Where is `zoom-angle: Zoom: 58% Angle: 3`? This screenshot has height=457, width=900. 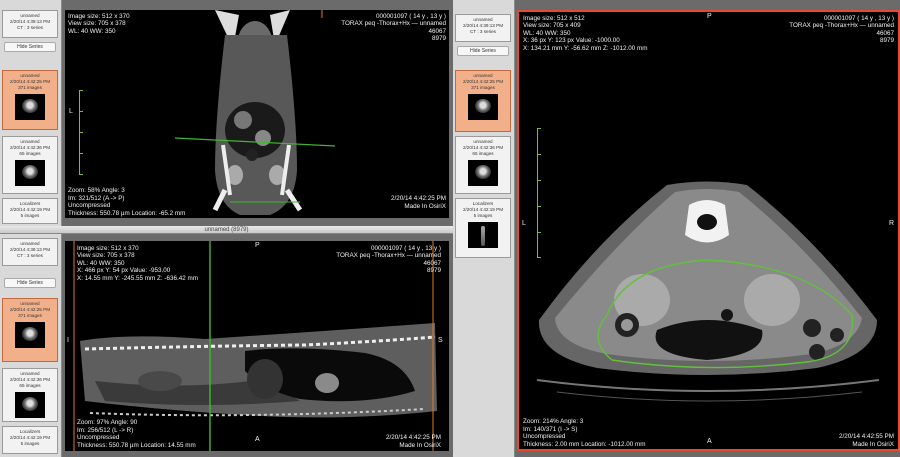
zoom-angle: Zoom: 58% Angle: 3 is located at coordinates (96, 191).